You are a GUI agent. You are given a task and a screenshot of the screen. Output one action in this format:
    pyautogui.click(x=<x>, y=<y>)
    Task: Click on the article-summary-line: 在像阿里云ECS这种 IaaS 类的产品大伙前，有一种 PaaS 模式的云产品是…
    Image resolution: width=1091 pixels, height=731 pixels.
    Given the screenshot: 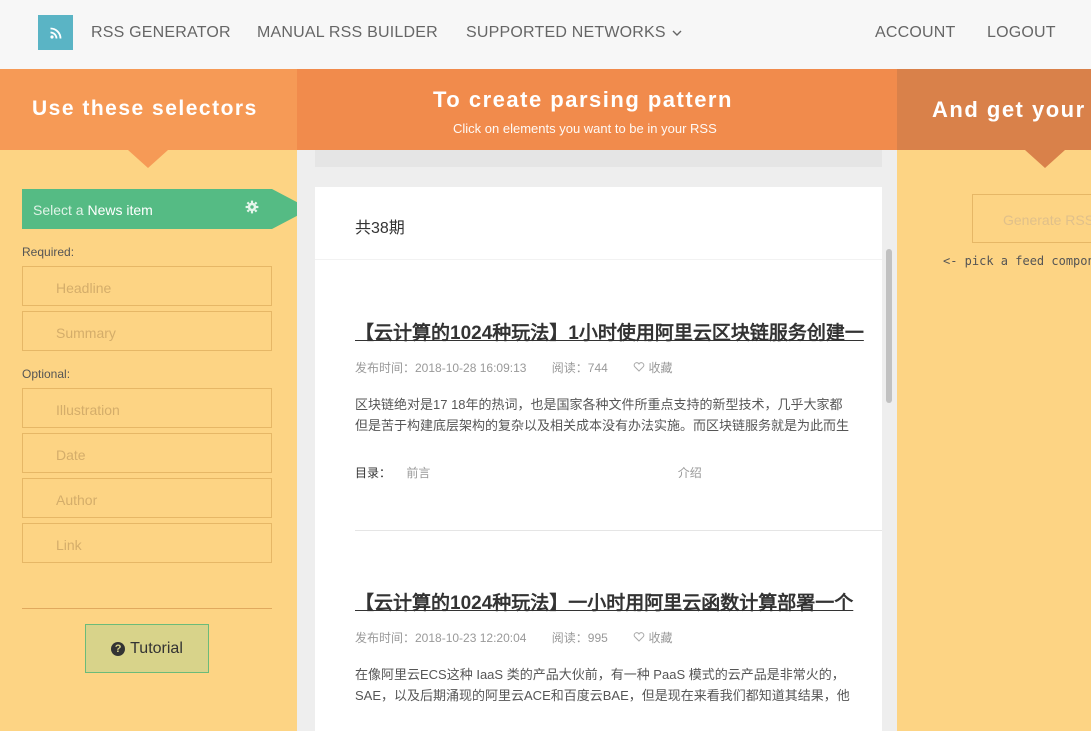 What is the action you would take?
    pyautogui.click(x=600, y=674)
    